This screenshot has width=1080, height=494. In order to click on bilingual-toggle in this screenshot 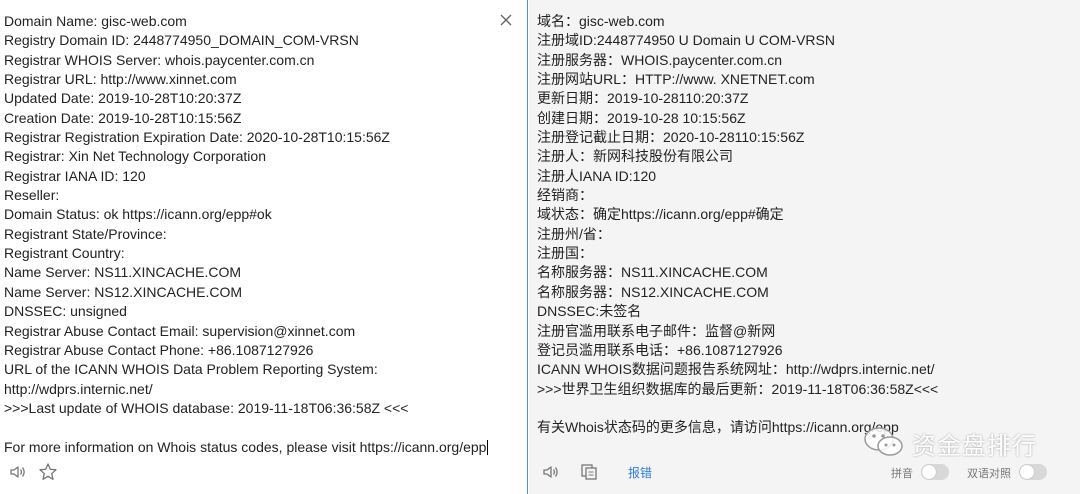, I will do `click(1033, 472)`.